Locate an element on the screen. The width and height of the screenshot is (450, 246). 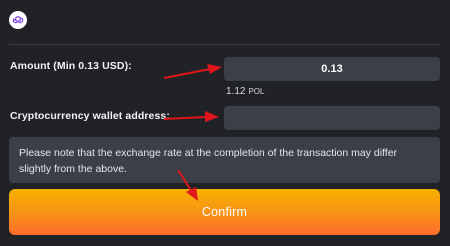
wallet-address-label: Cryptocurrency wallet address: is located at coordinates (90, 116).